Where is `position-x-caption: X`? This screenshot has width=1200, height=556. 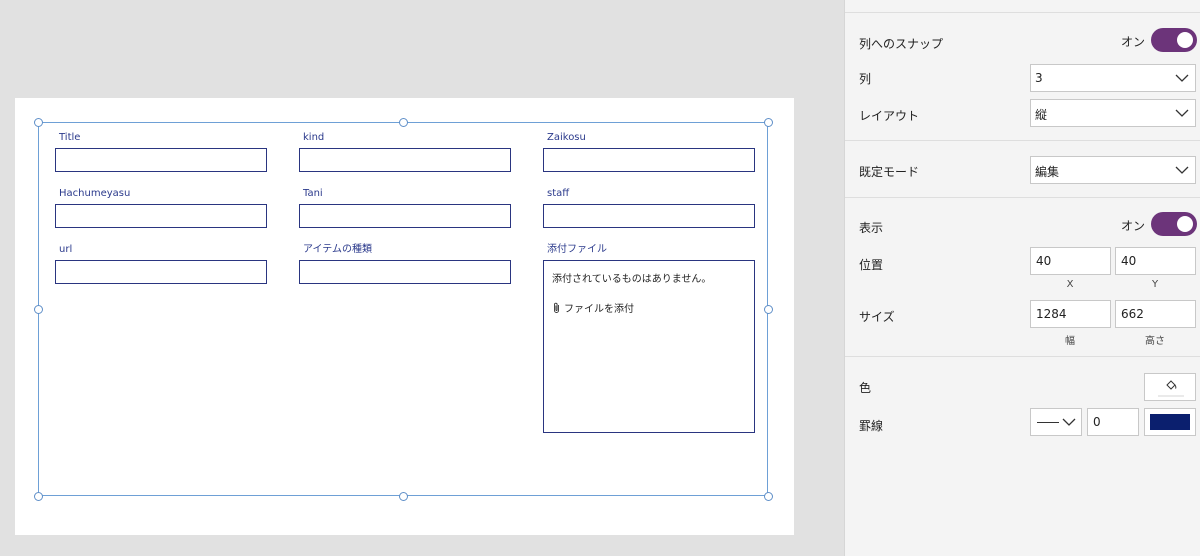
position-x-caption: X is located at coordinates (1070, 284).